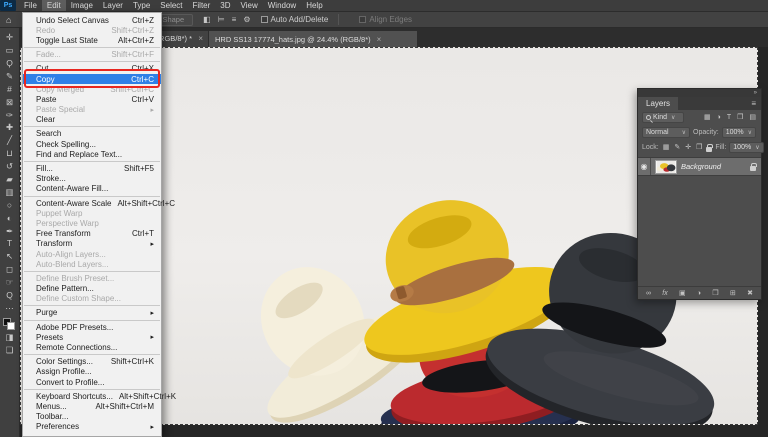  I want to click on menu-item-free-transform: Free Transform Ctrl+T, so click(92, 234).